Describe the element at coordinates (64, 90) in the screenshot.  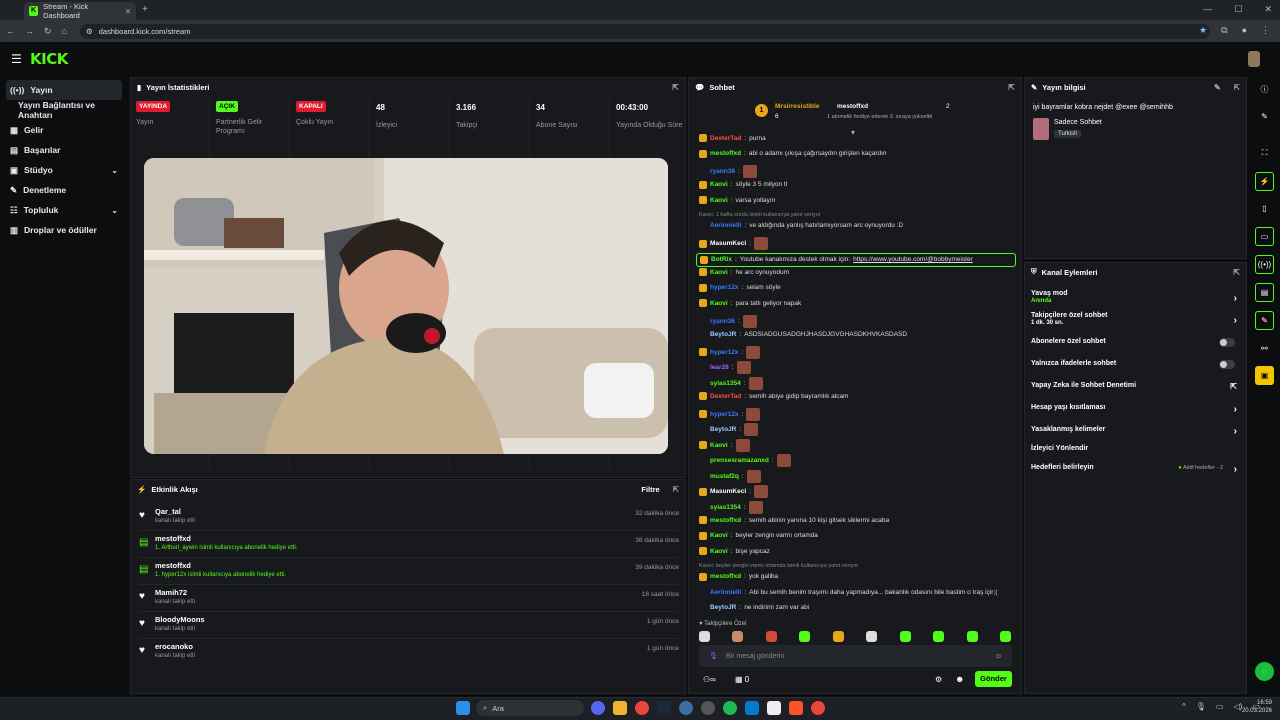
I see `sidebar-item-yayin: ((•)) Yayın` at that location.